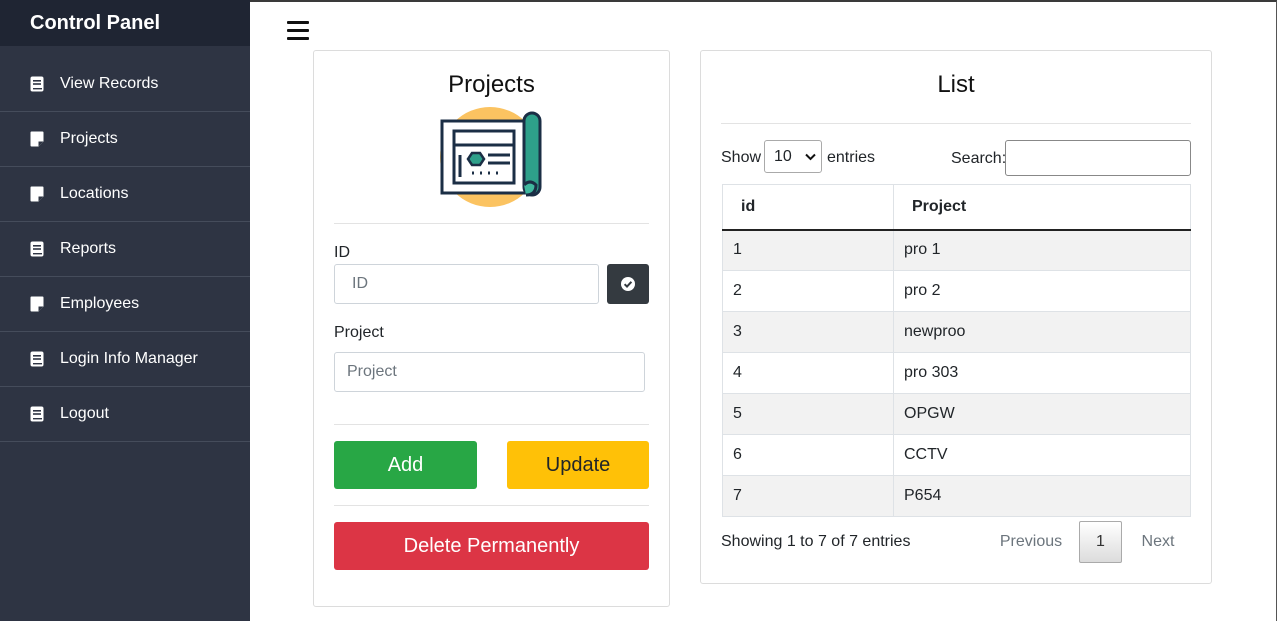 Image resolution: width=1277 pixels, height=621 pixels. What do you see at coordinates (783, 156) in the screenshot?
I see `page-size-value: 10` at bounding box center [783, 156].